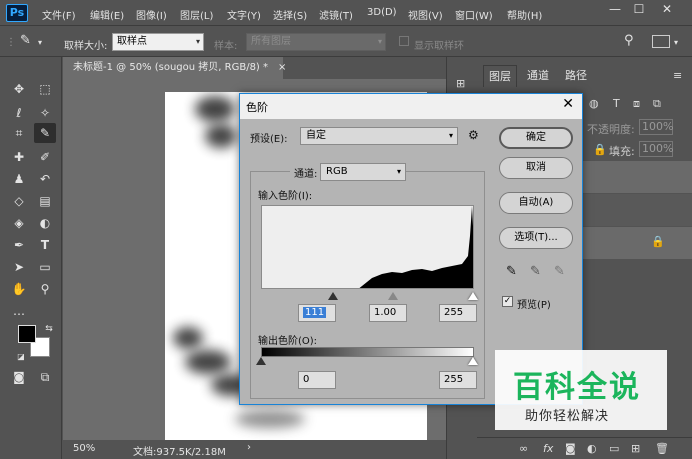 The image size is (692, 459). Describe the element at coordinates (458, 313) in the screenshot. I see `input-white-field: 255` at that location.